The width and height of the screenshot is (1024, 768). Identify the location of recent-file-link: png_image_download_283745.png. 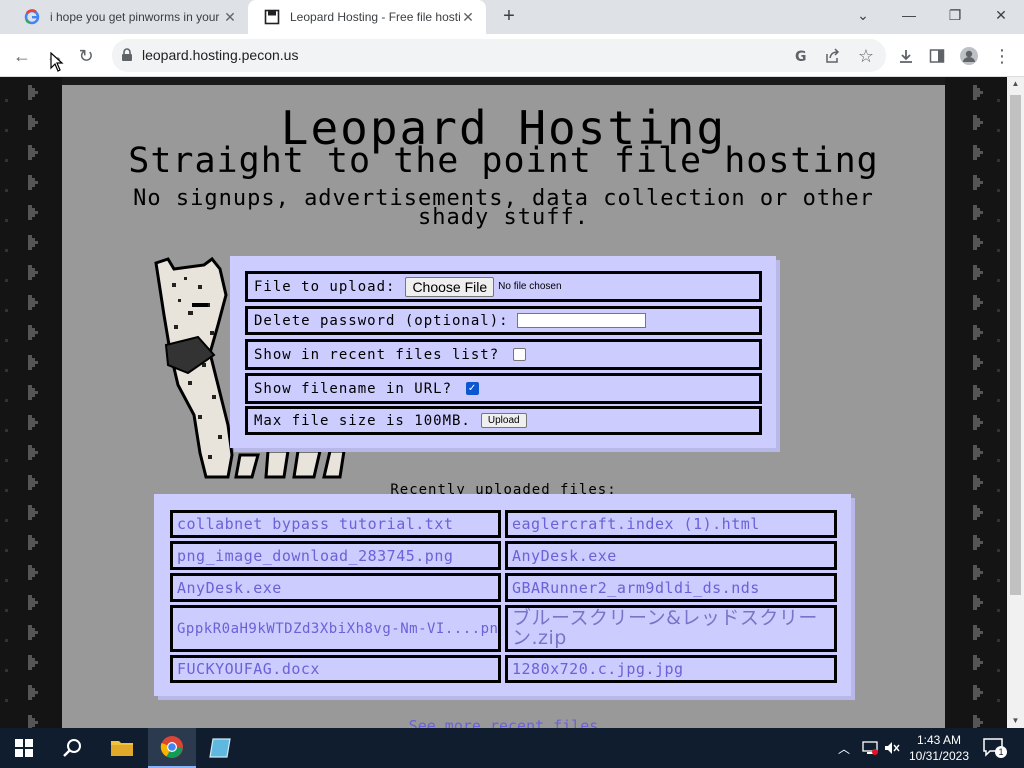
(335, 555).